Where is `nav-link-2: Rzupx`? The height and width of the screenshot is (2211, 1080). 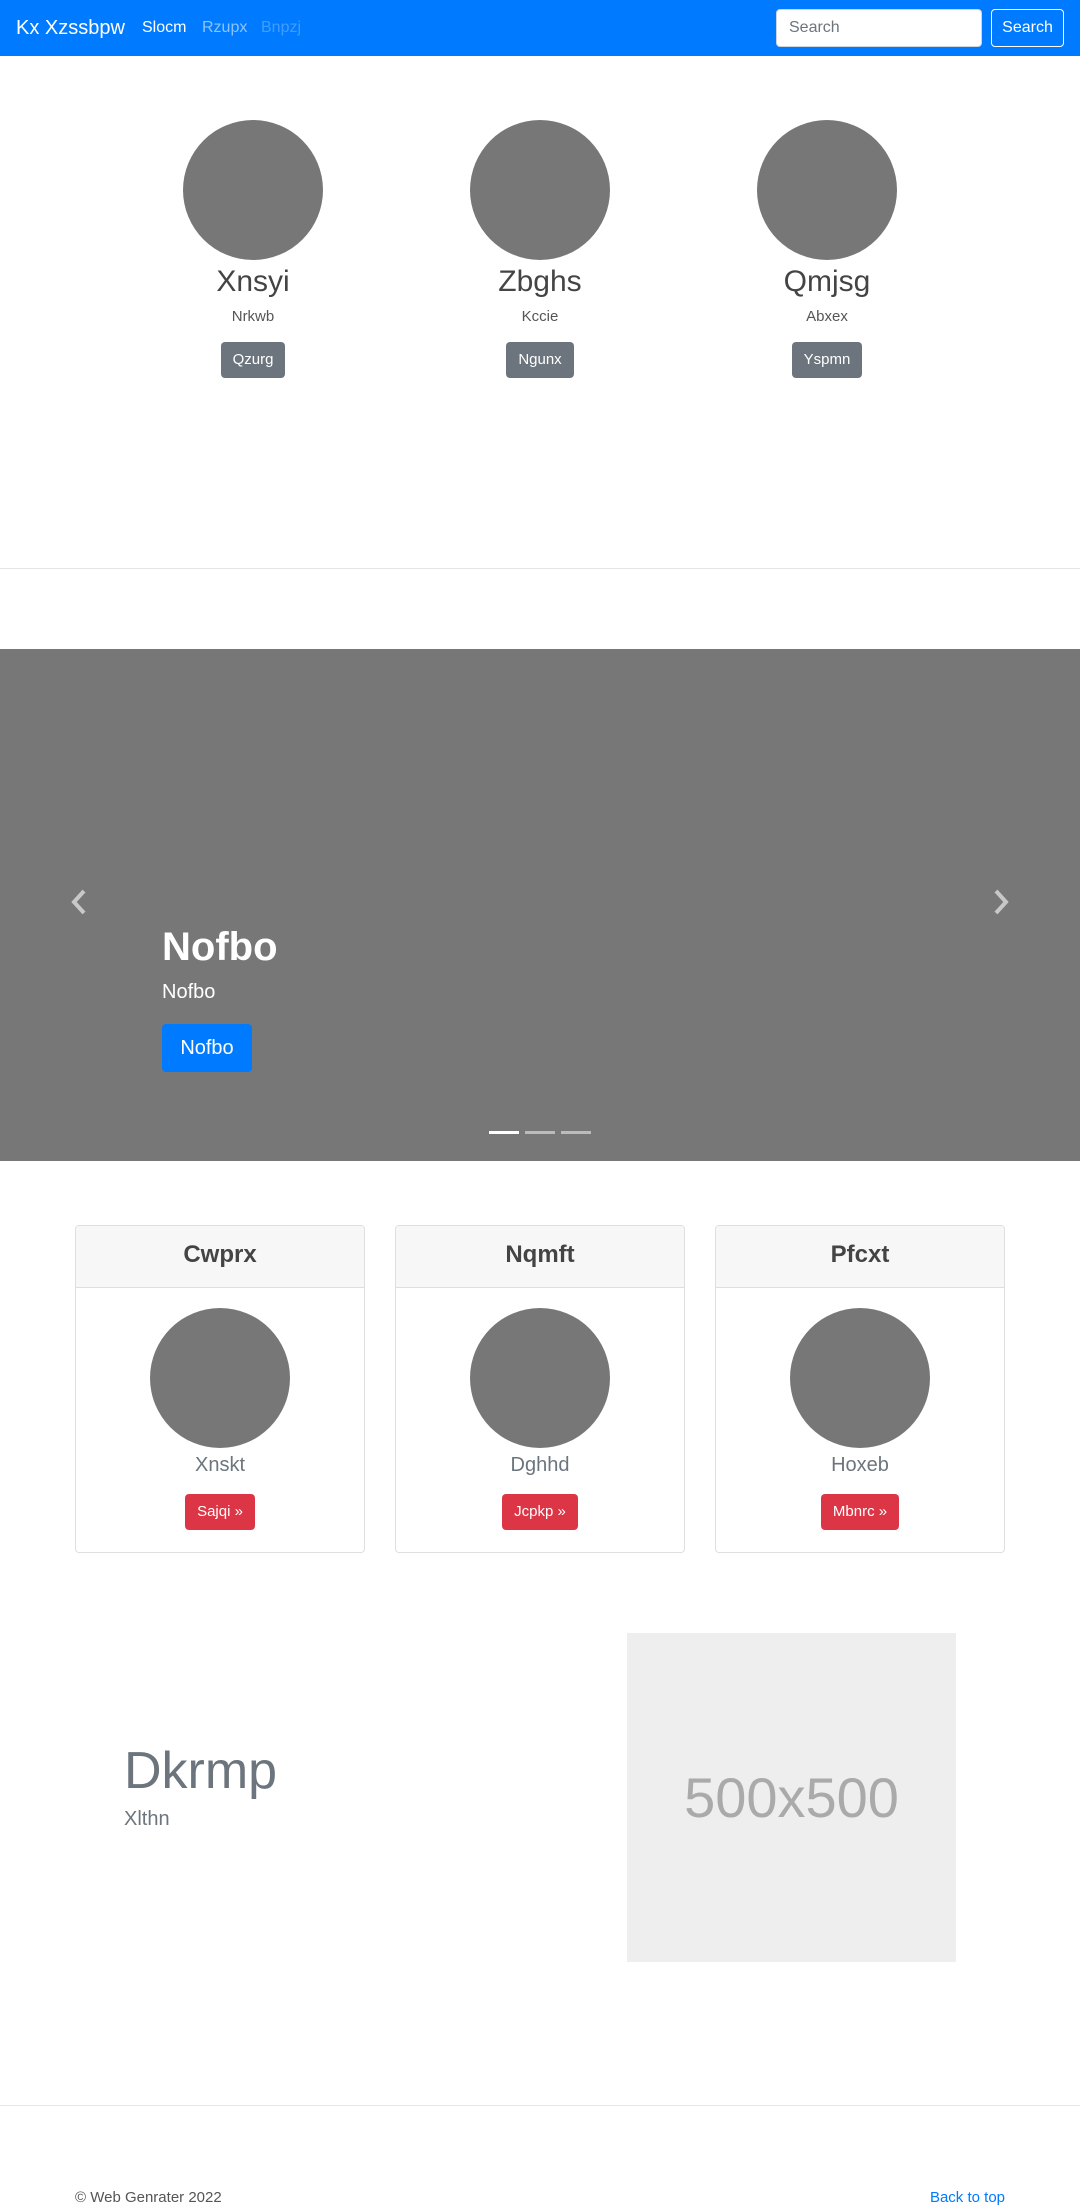
nav-link-2: Rzupx is located at coordinates (224, 28).